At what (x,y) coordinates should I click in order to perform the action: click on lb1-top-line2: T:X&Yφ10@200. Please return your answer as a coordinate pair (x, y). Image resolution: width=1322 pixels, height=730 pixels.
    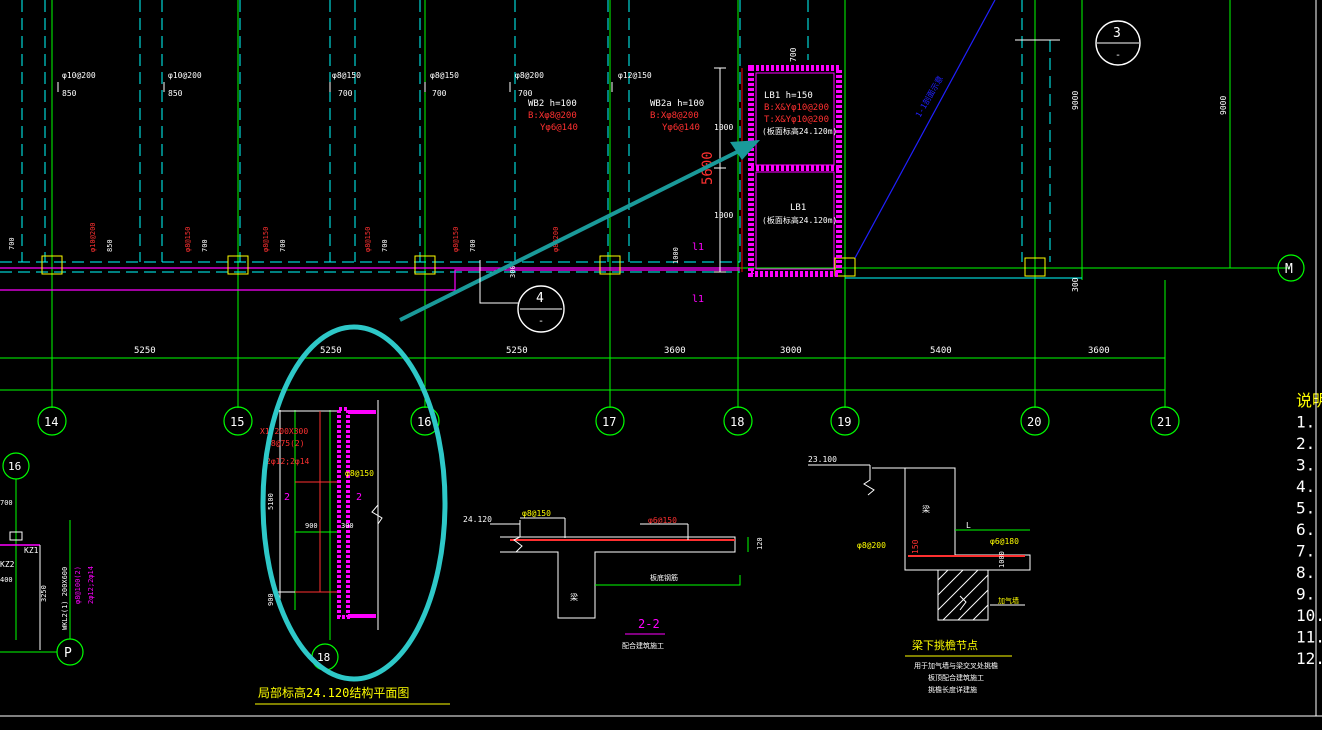
    Looking at the image, I should click on (796, 120).